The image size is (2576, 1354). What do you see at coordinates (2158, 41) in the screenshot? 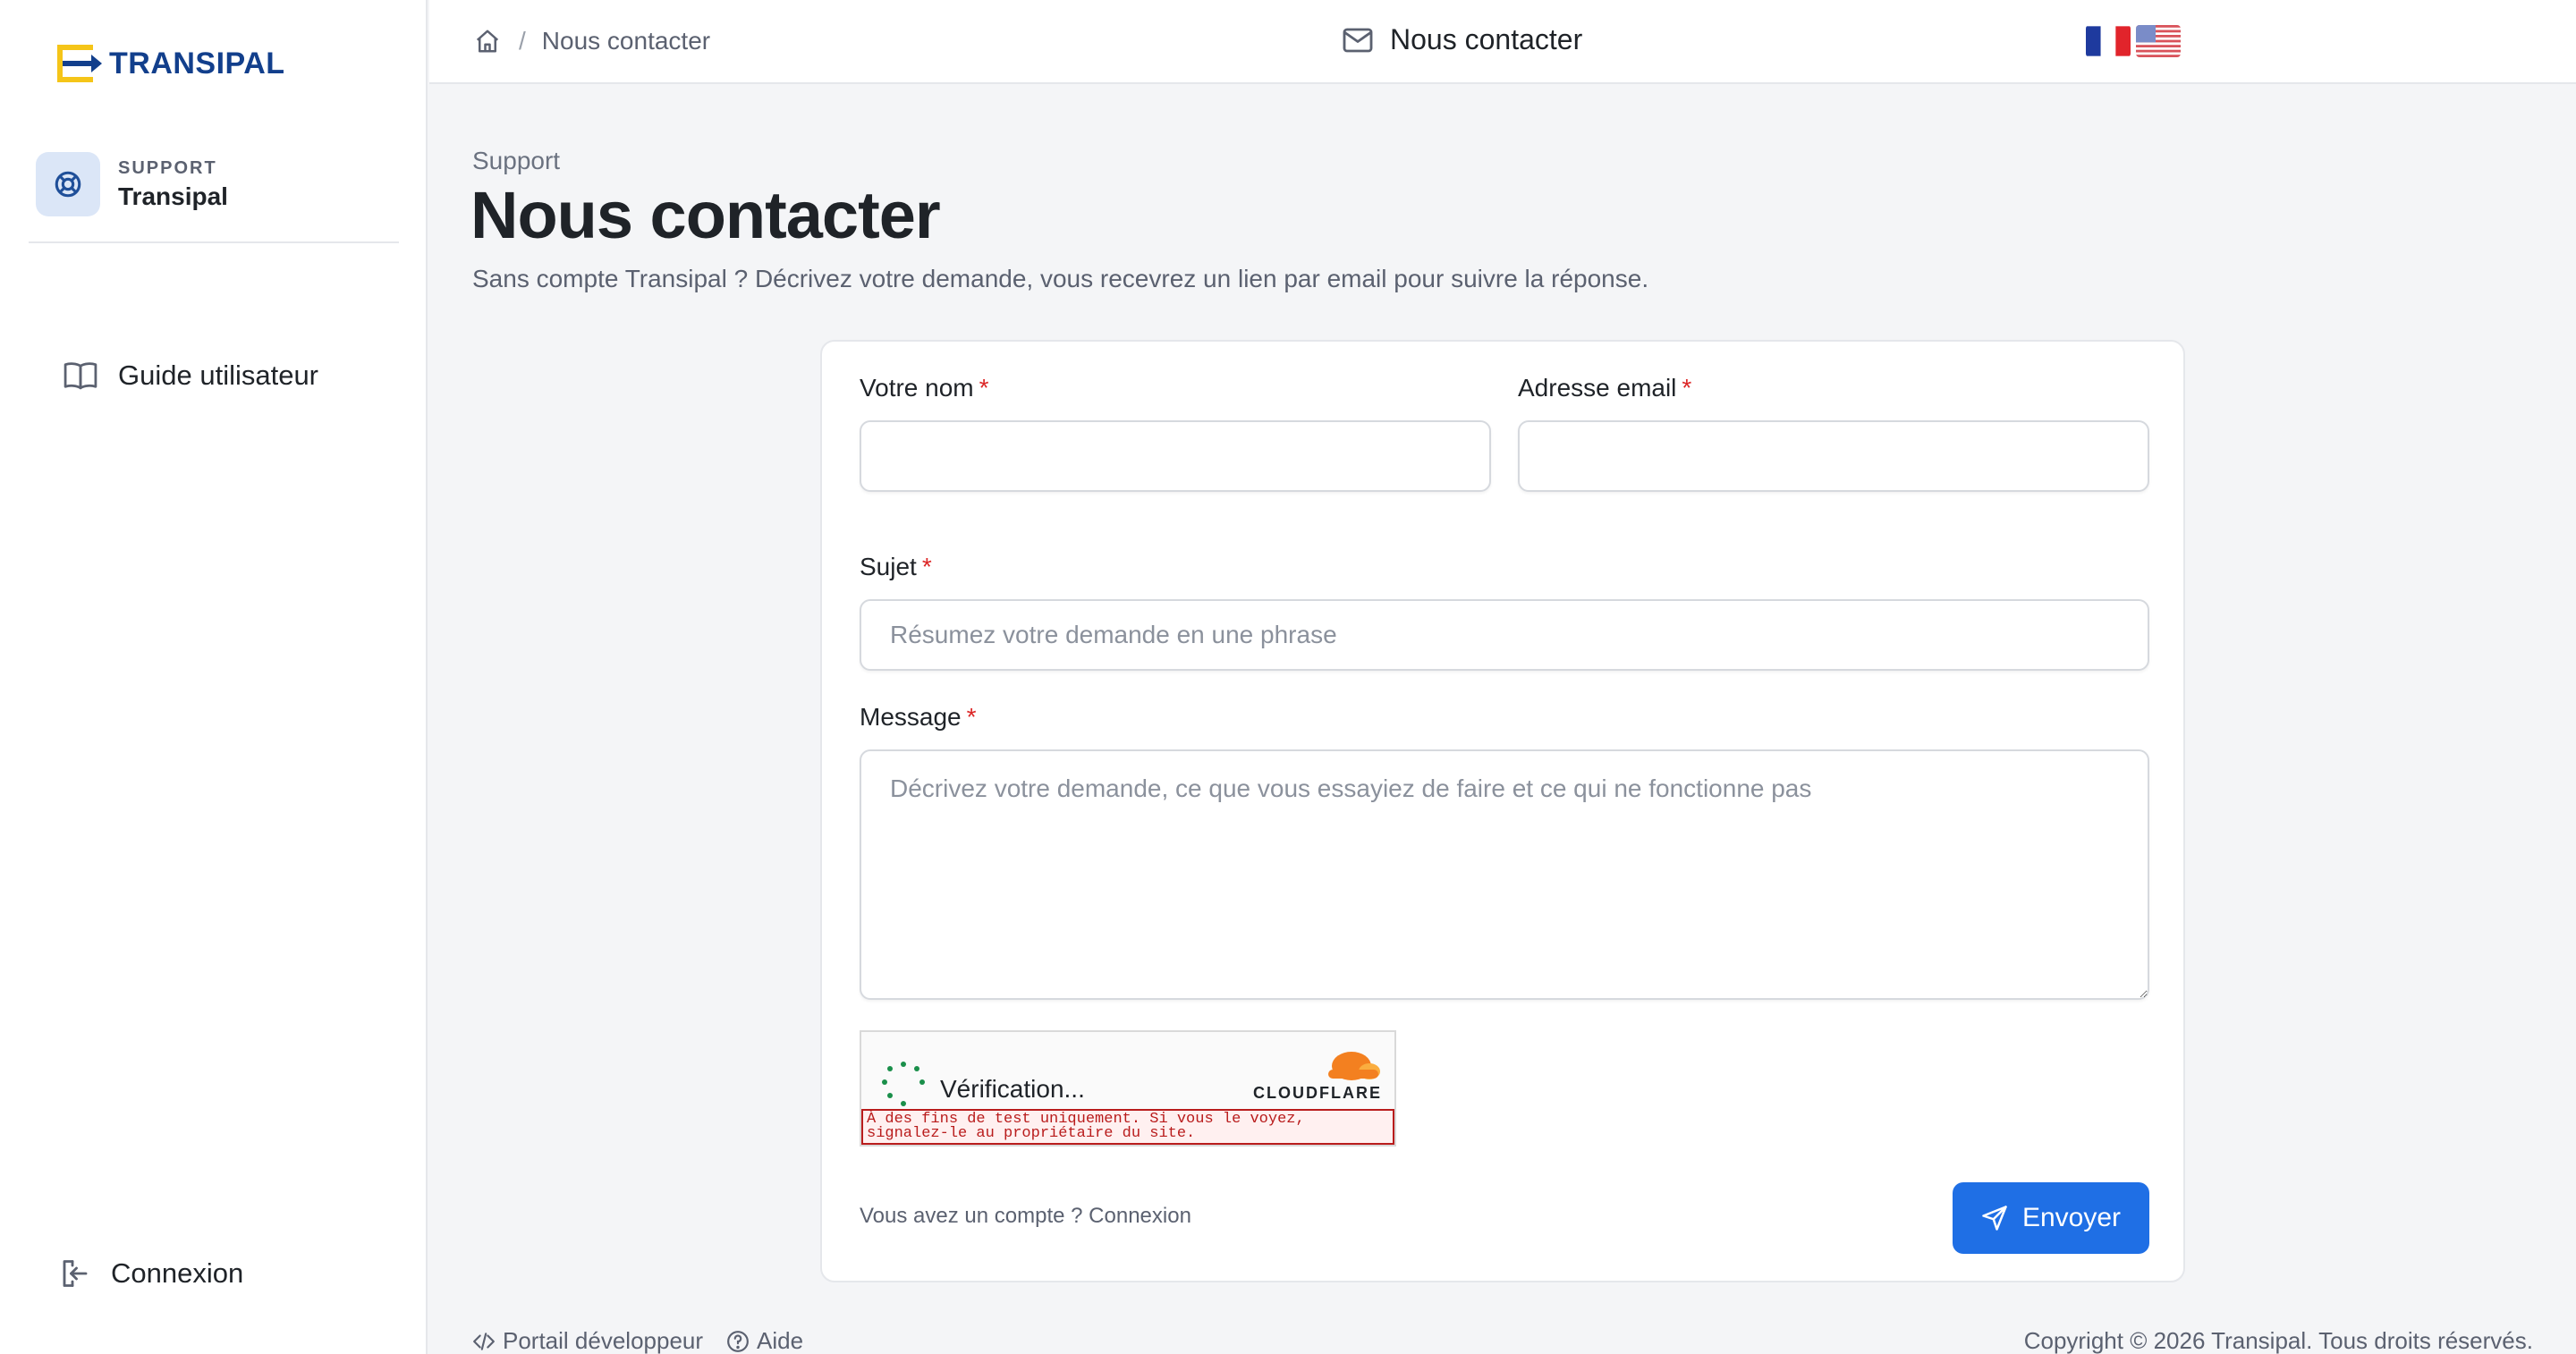
I see `flag-us-icon` at bounding box center [2158, 41].